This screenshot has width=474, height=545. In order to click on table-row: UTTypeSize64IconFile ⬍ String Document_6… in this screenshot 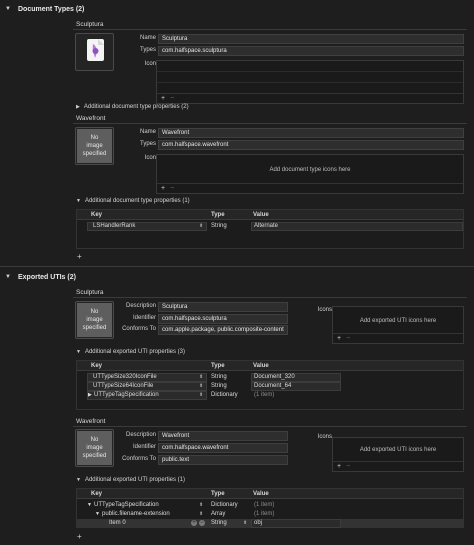, I will do `click(270, 386)`.